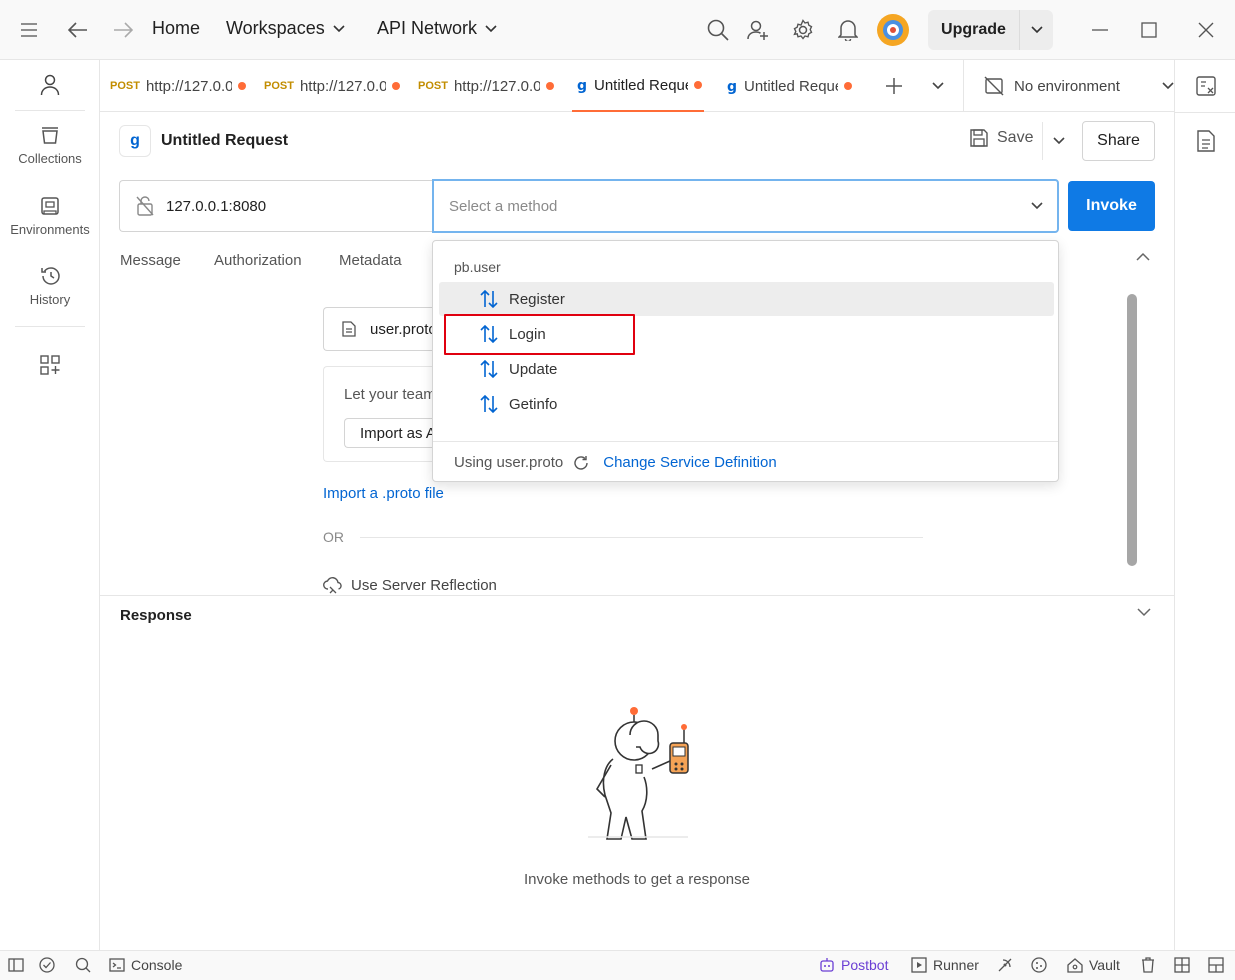 The width and height of the screenshot is (1235, 980). Describe the element at coordinates (50, 229) in the screenshot. I see `sidebar-item-label: Environments` at that location.